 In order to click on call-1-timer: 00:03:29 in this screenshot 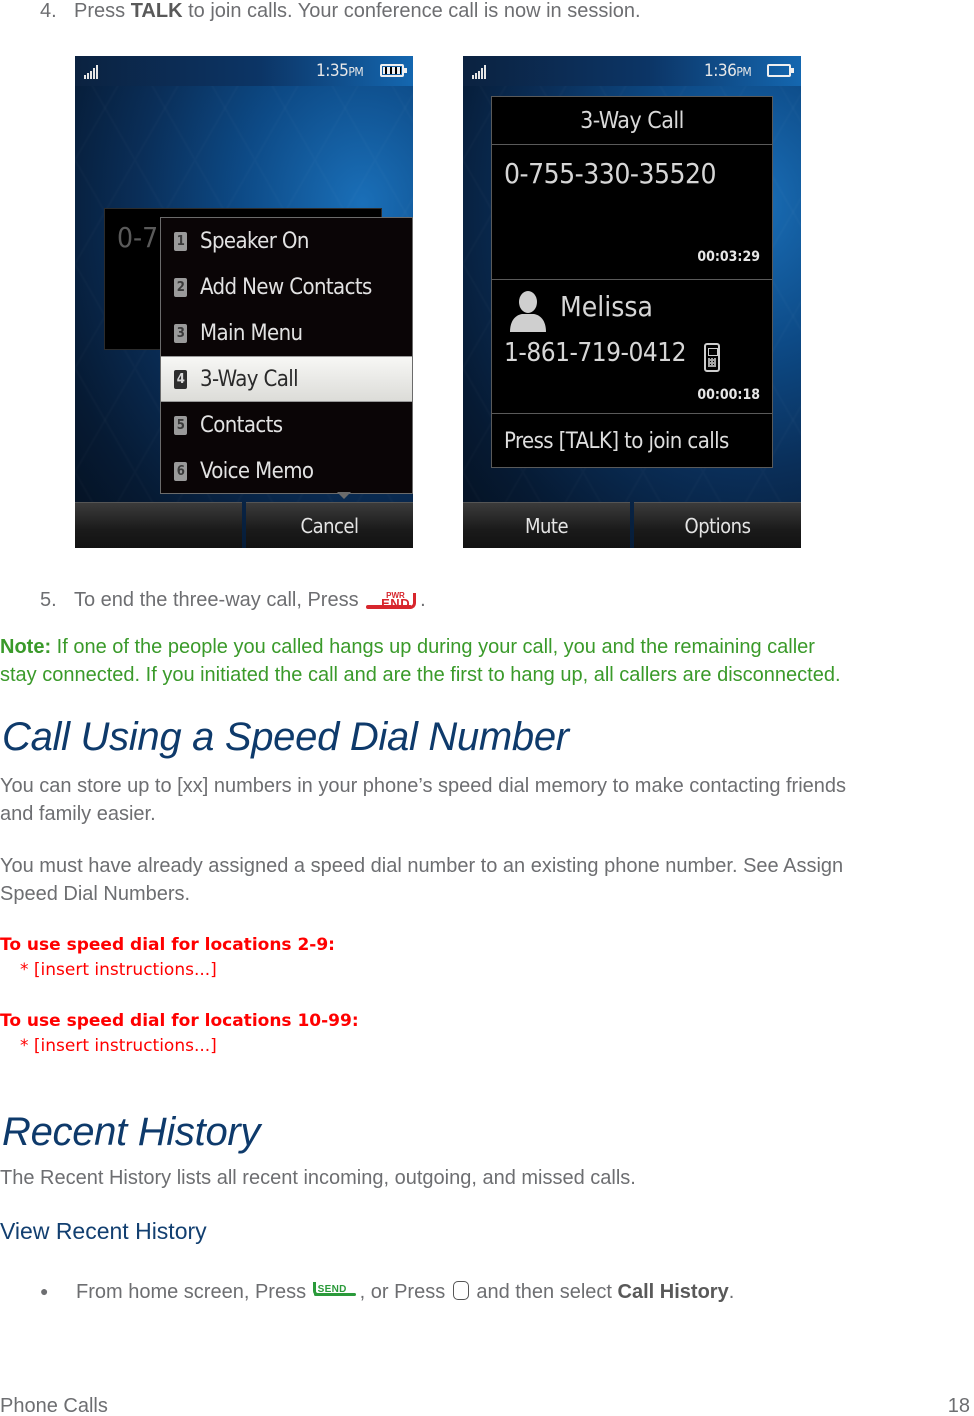, I will do `click(728, 257)`.